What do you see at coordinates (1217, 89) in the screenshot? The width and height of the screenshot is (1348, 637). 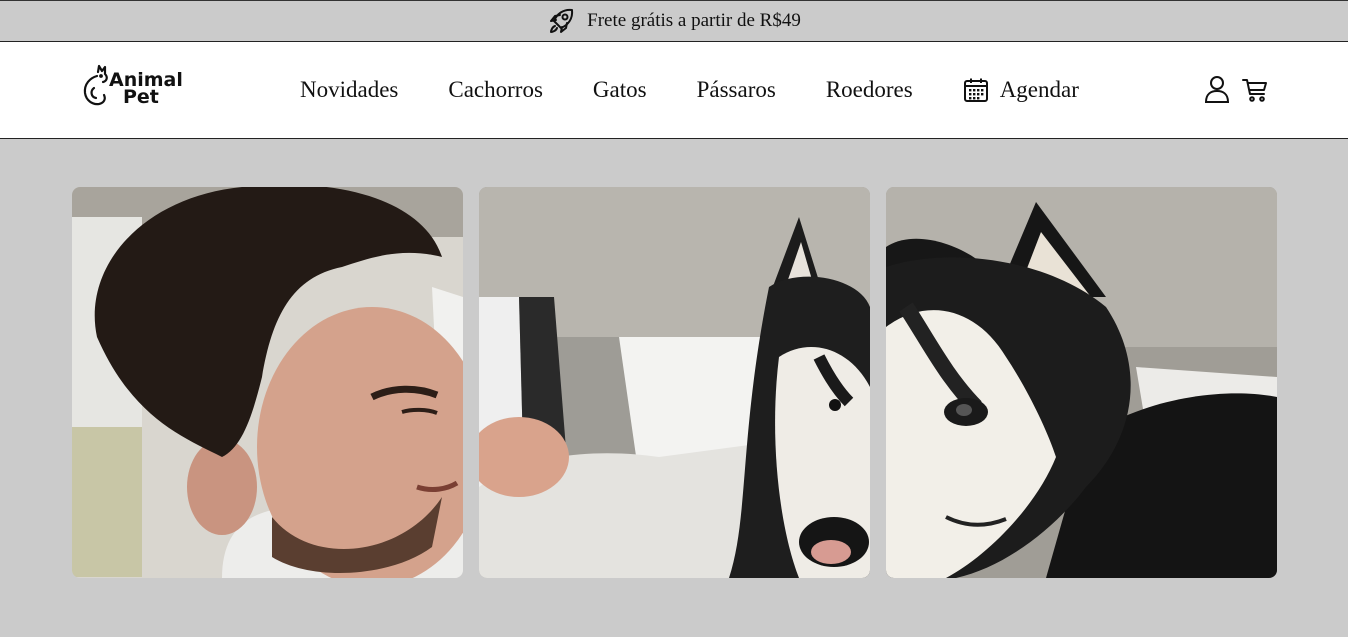 I see `user-icon` at bounding box center [1217, 89].